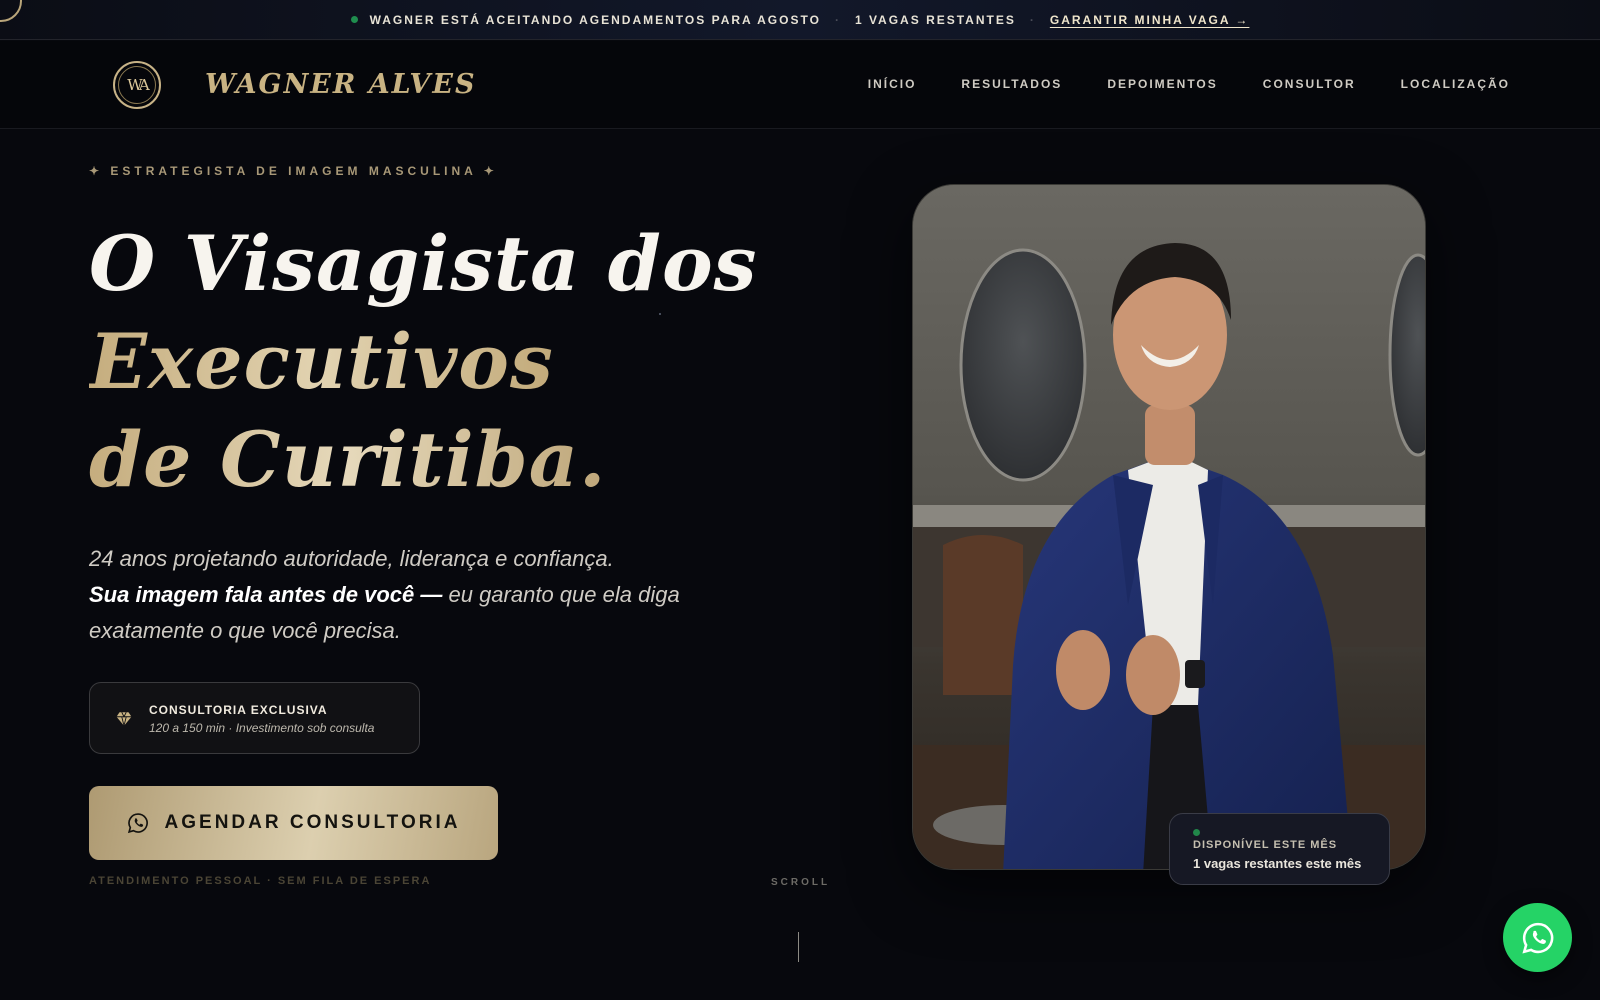  I want to click on nav-item-consultor: CONSULTOR, so click(1309, 84).